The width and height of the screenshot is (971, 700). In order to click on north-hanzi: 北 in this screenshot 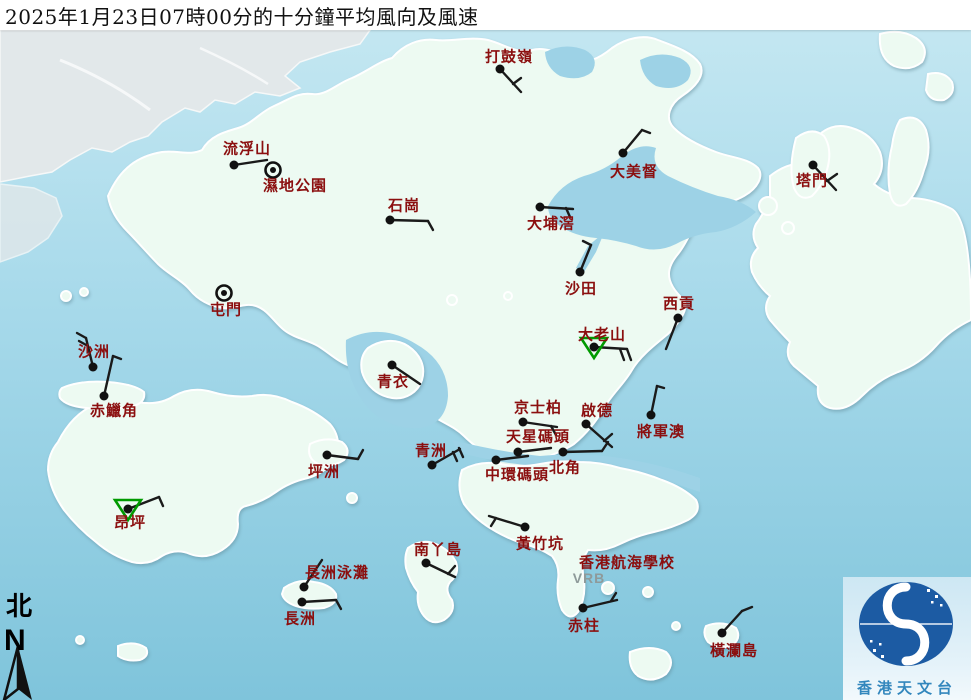, I will do `click(19, 607)`.